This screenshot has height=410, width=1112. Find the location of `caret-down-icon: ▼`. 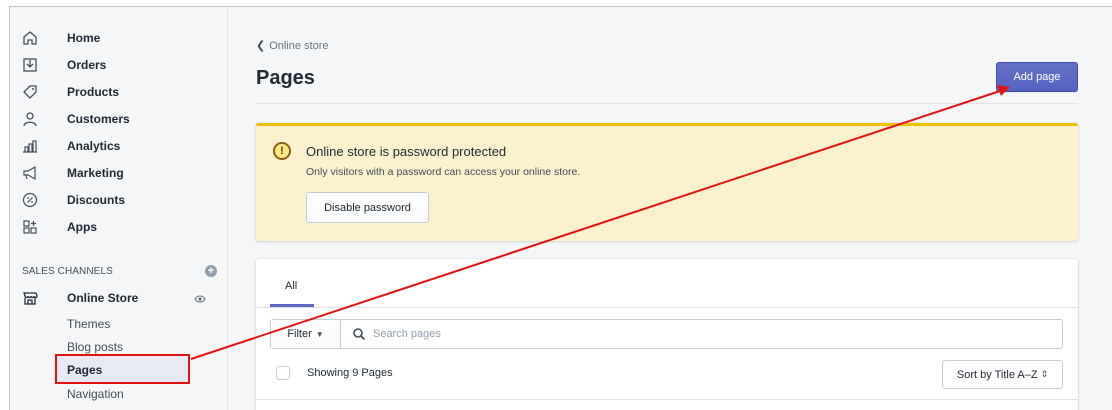

caret-down-icon: ▼ is located at coordinates (319, 334).